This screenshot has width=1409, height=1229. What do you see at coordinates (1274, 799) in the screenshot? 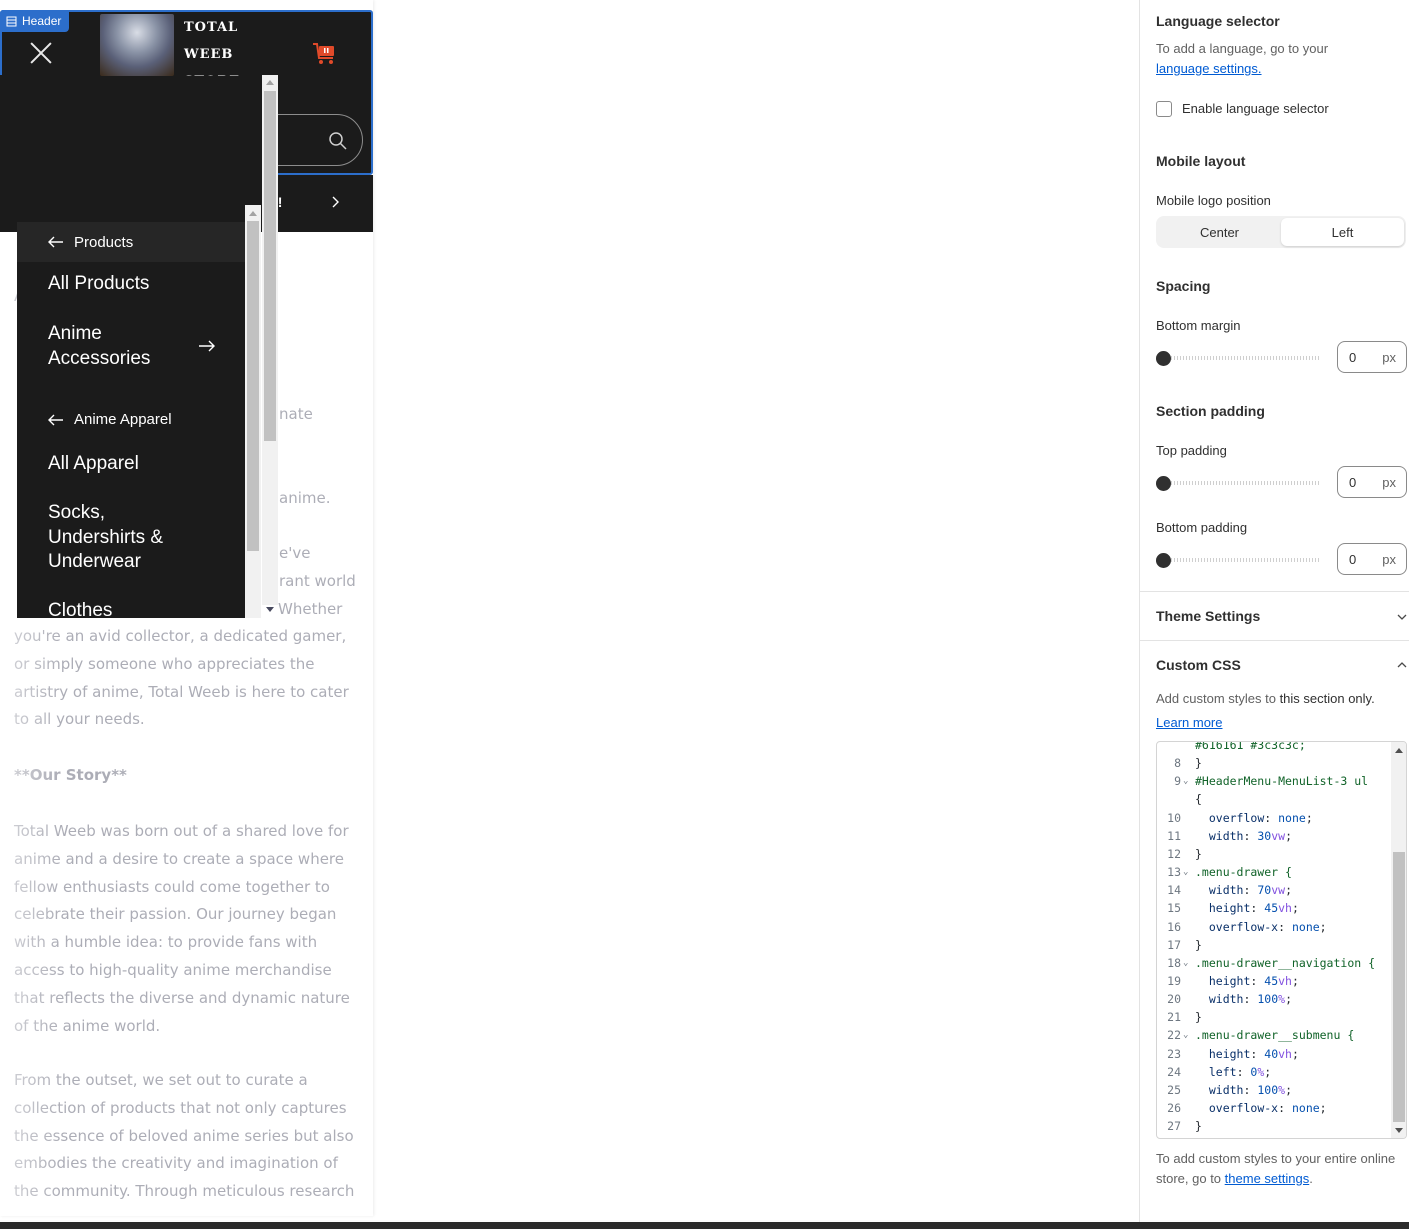
I see `code-line: {` at bounding box center [1274, 799].